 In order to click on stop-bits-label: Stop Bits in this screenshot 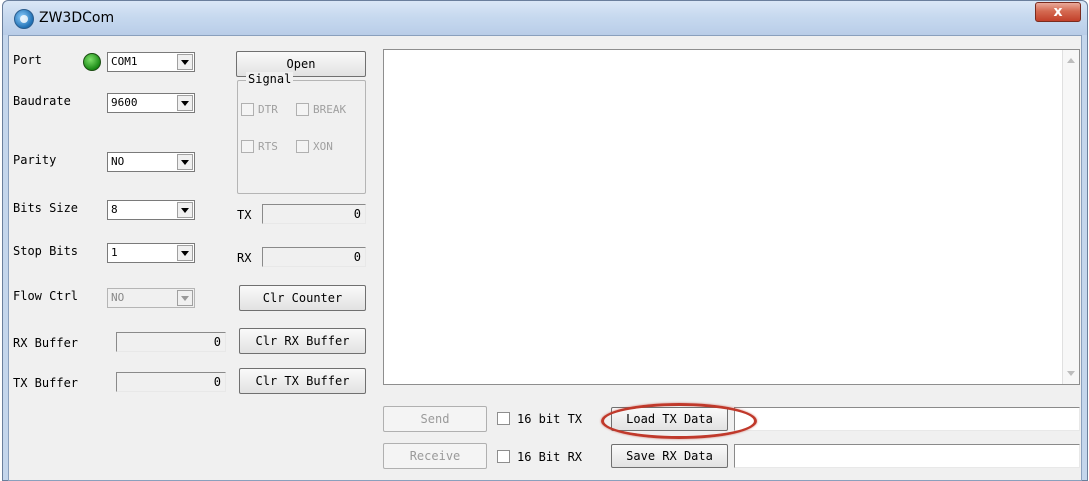, I will do `click(46, 251)`.